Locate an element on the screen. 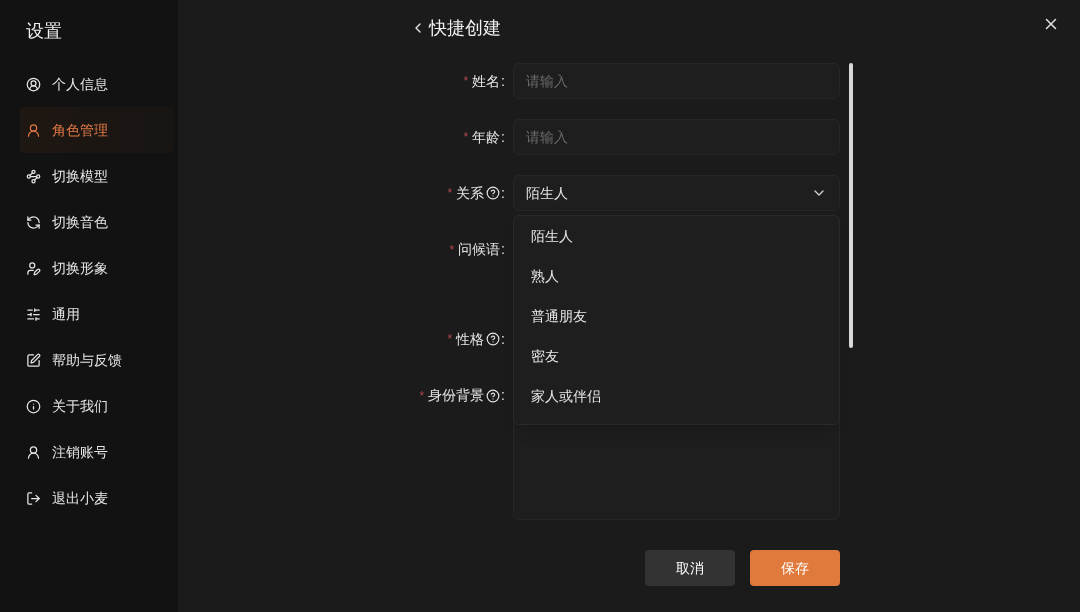 The image size is (1080, 612). sidebar-item: 通用 is located at coordinates (97, 314).